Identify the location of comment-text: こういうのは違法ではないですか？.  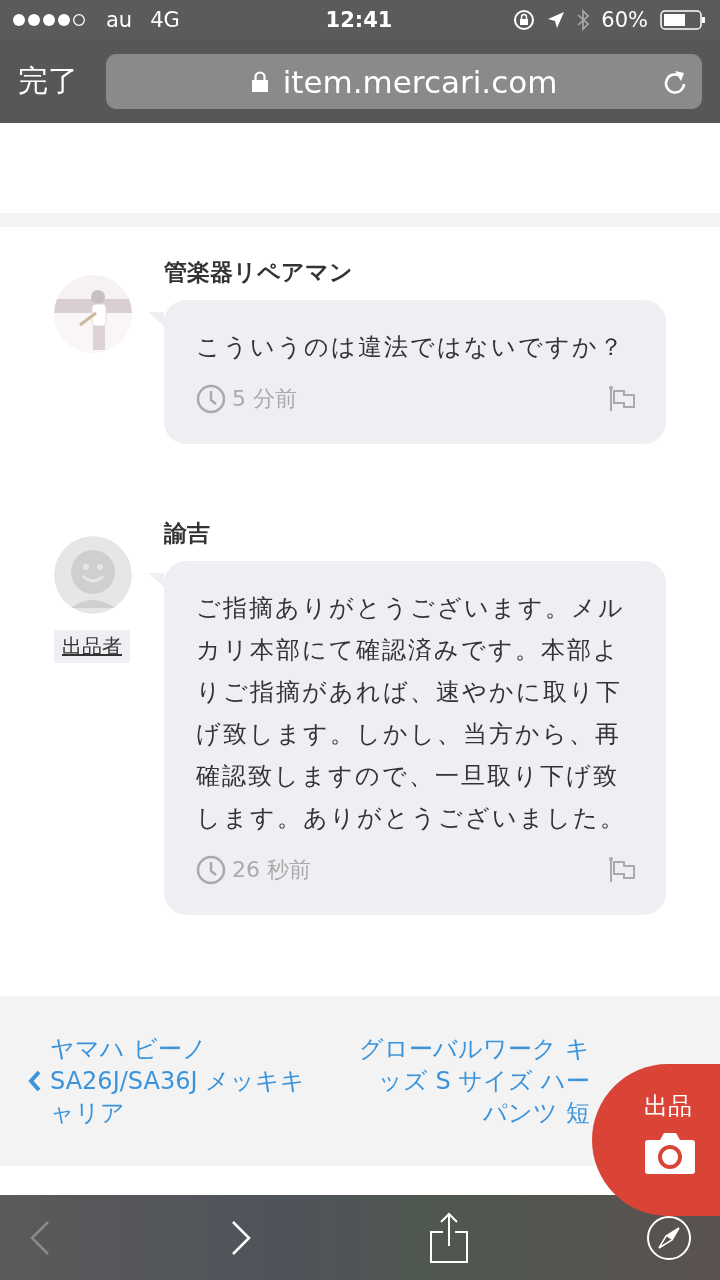
(411, 347).